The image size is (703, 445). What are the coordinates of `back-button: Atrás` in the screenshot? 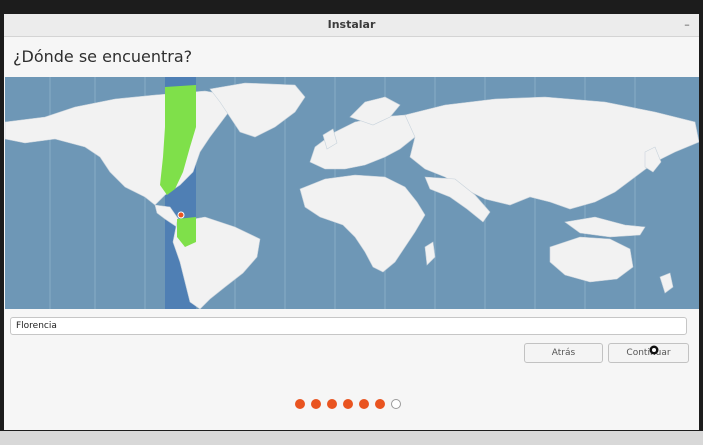 It's located at (563, 353).